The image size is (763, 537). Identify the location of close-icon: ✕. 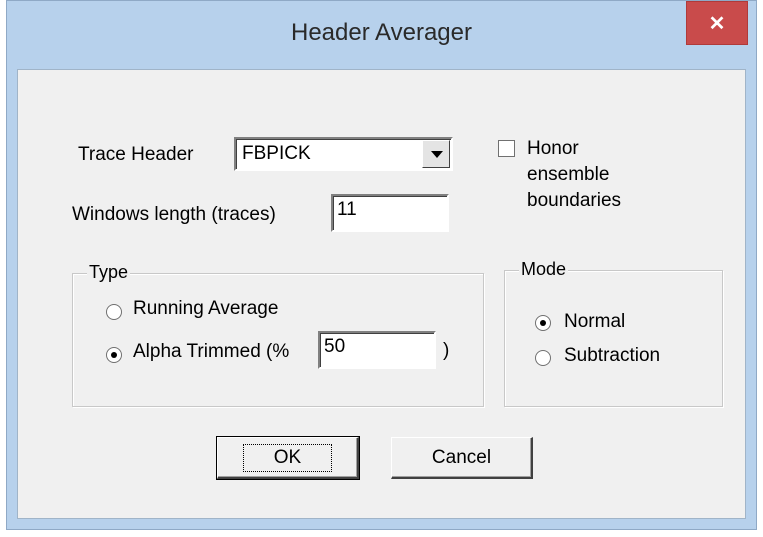
(717, 23).